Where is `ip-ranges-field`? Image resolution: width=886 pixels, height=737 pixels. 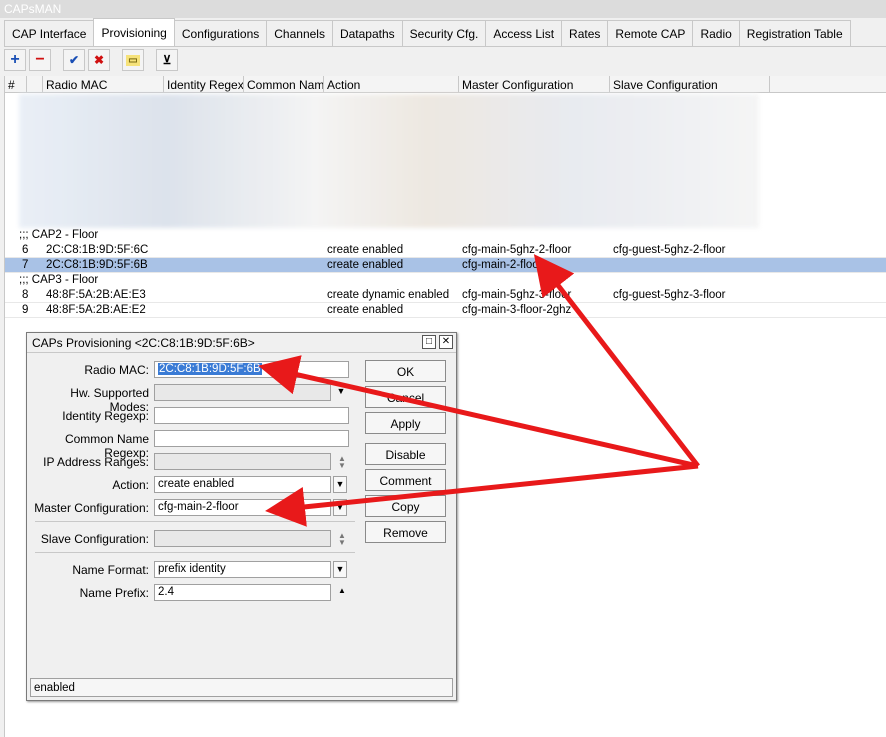
ip-ranges-field is located at coordinates (242, 461).